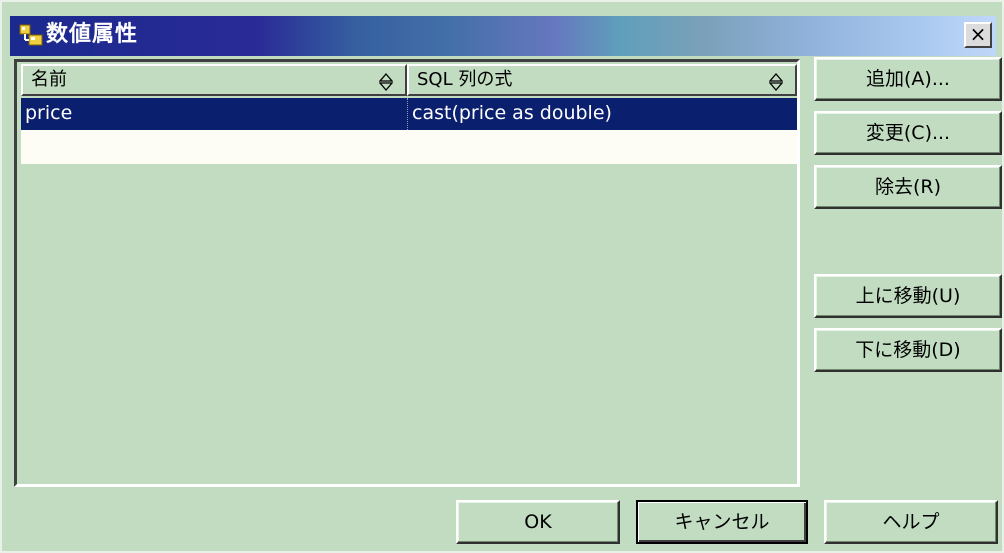 Image resolution: width=1004 pixels, height=553 pixels. I want to click on move-down-button: 下に移動(D), so click(908, 350).